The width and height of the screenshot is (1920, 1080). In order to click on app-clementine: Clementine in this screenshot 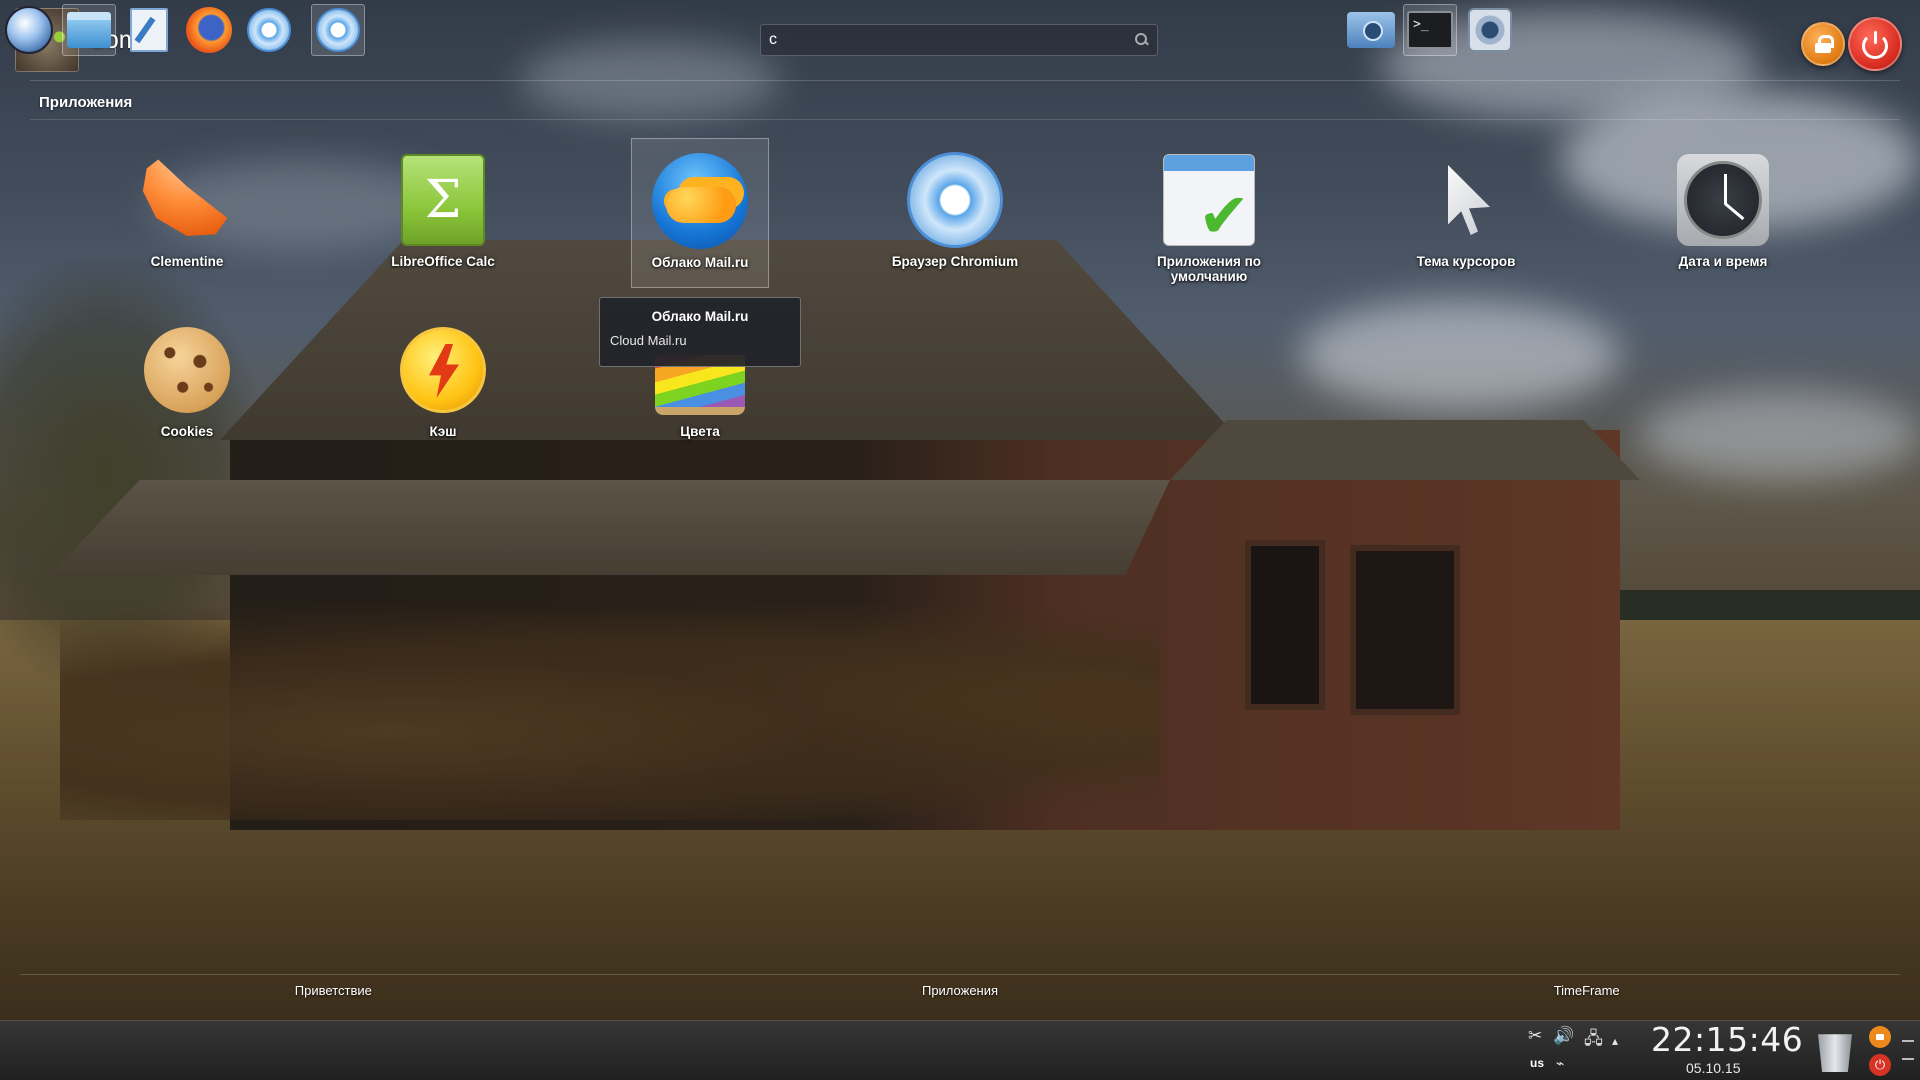, I will do `click(187, 213)`.